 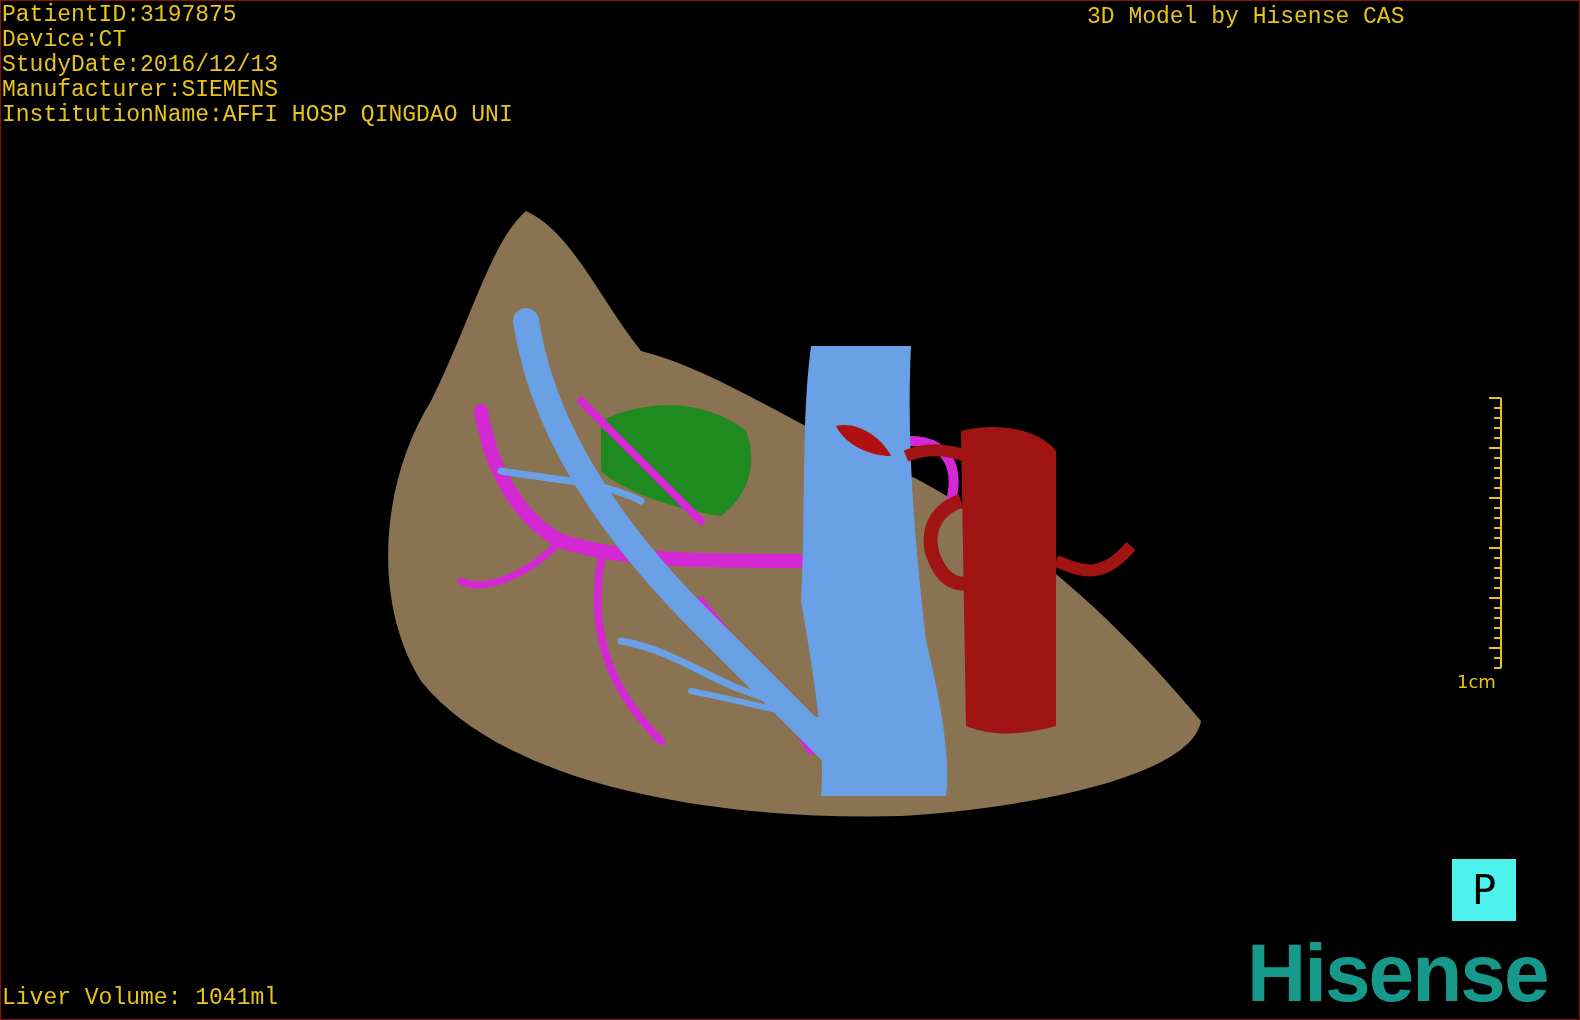 I want to click on info-text: Manufacturer:SIEMENS, so click(x=141, y=90).